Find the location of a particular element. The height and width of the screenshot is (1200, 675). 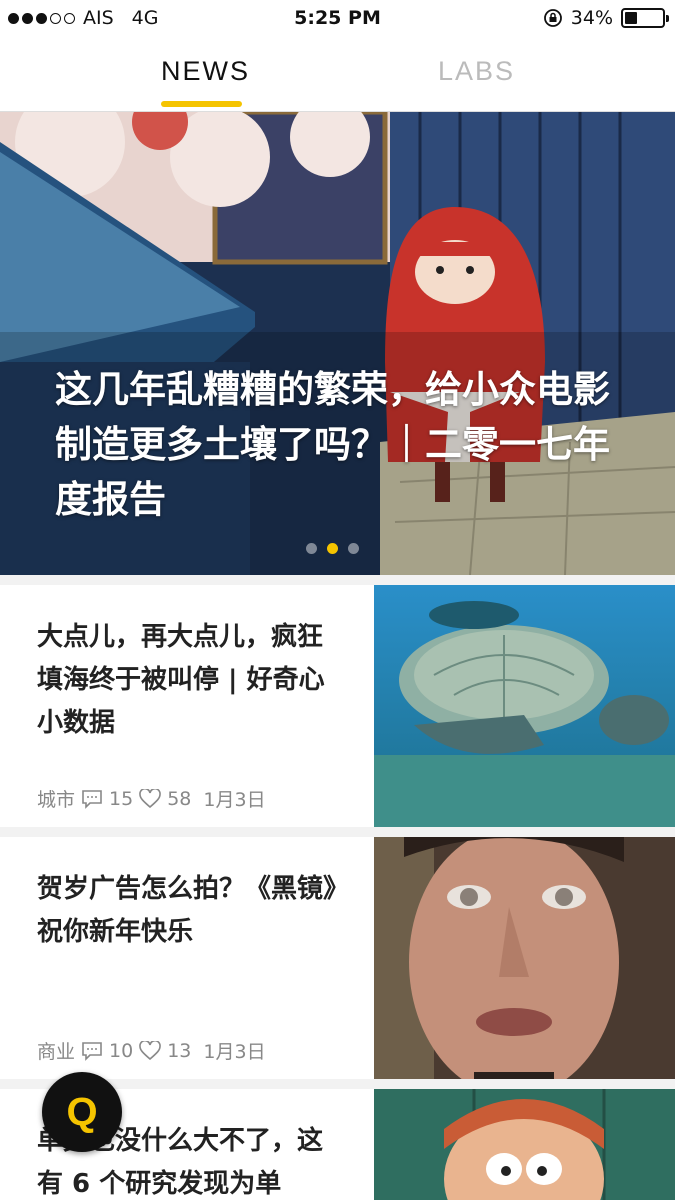

article-category: 商业 is located at coordinates (56, 1052).